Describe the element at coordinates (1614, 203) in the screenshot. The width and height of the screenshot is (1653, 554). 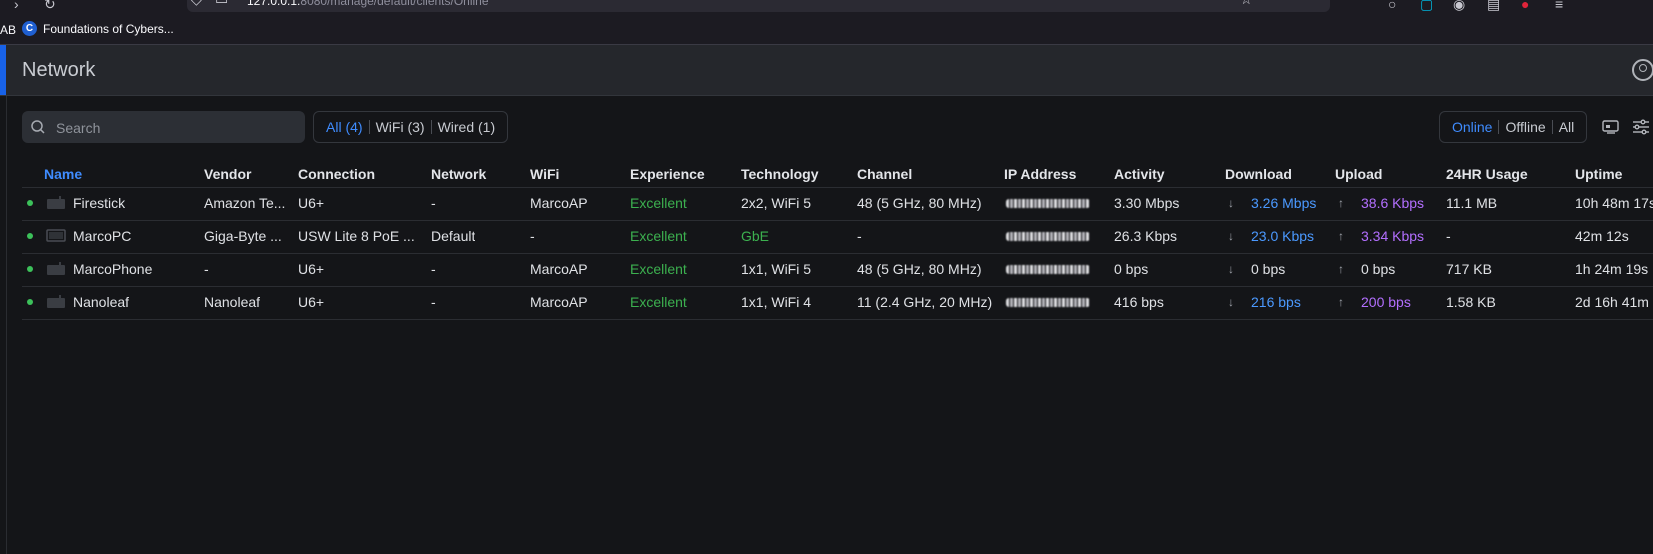
I see `client-uptime: 10h 48m 17s` at that location.